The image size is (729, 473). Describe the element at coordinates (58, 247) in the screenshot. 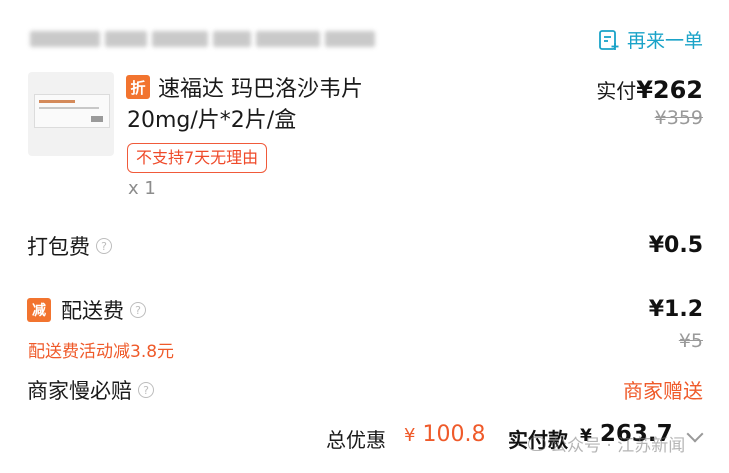

I see `packaging-fee-label: 打包费` at that location.